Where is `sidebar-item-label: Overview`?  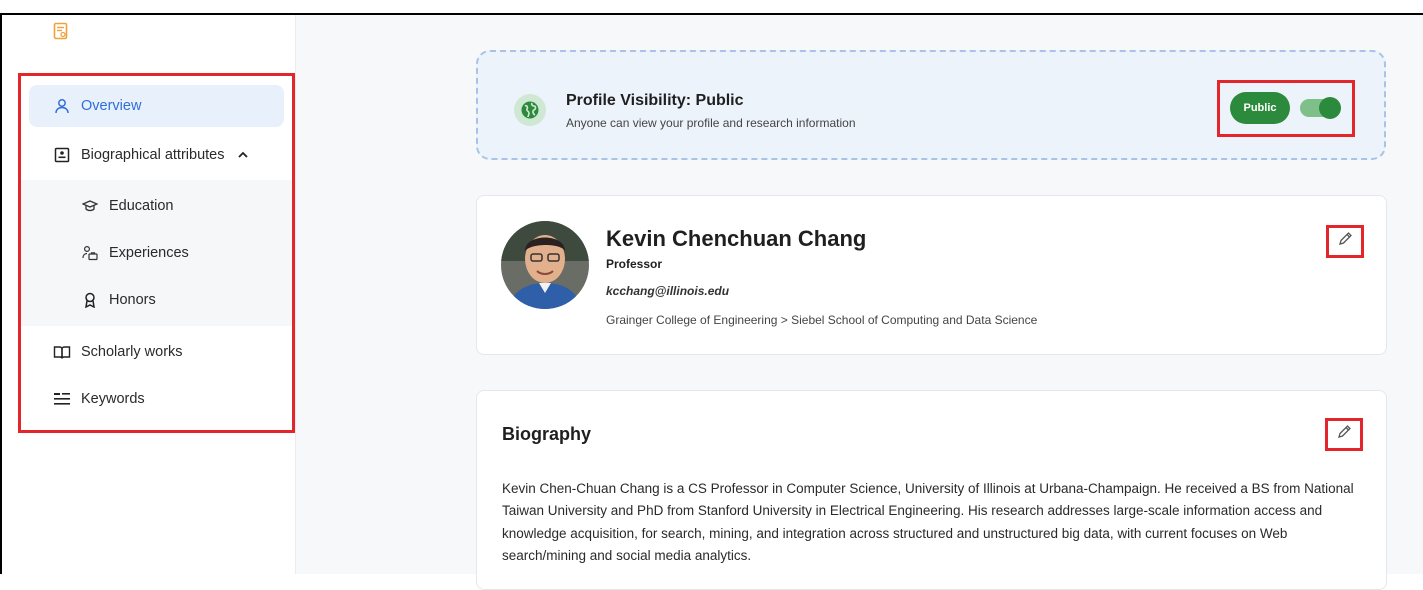
sidebar-item-label: Overview is located at coordinates (111, 106).